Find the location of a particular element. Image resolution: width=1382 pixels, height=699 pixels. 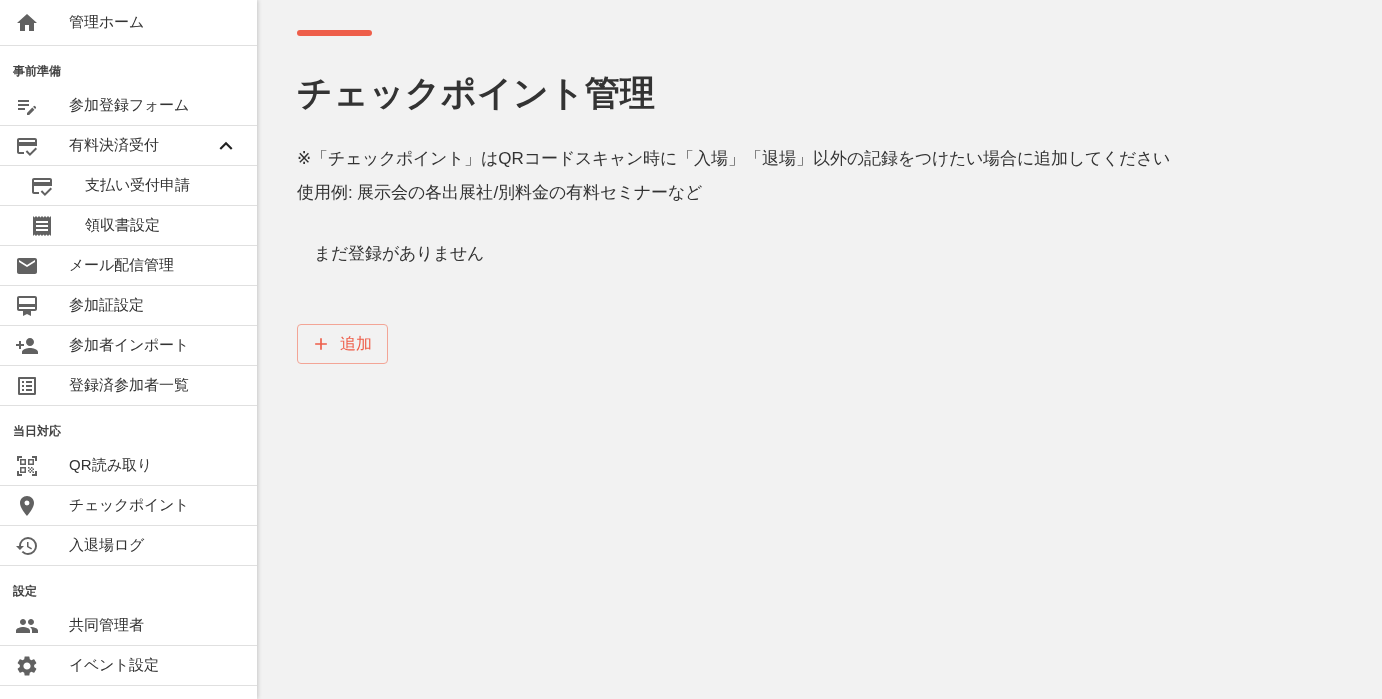

qr-scan-icon is located at coordinates (27, 465).